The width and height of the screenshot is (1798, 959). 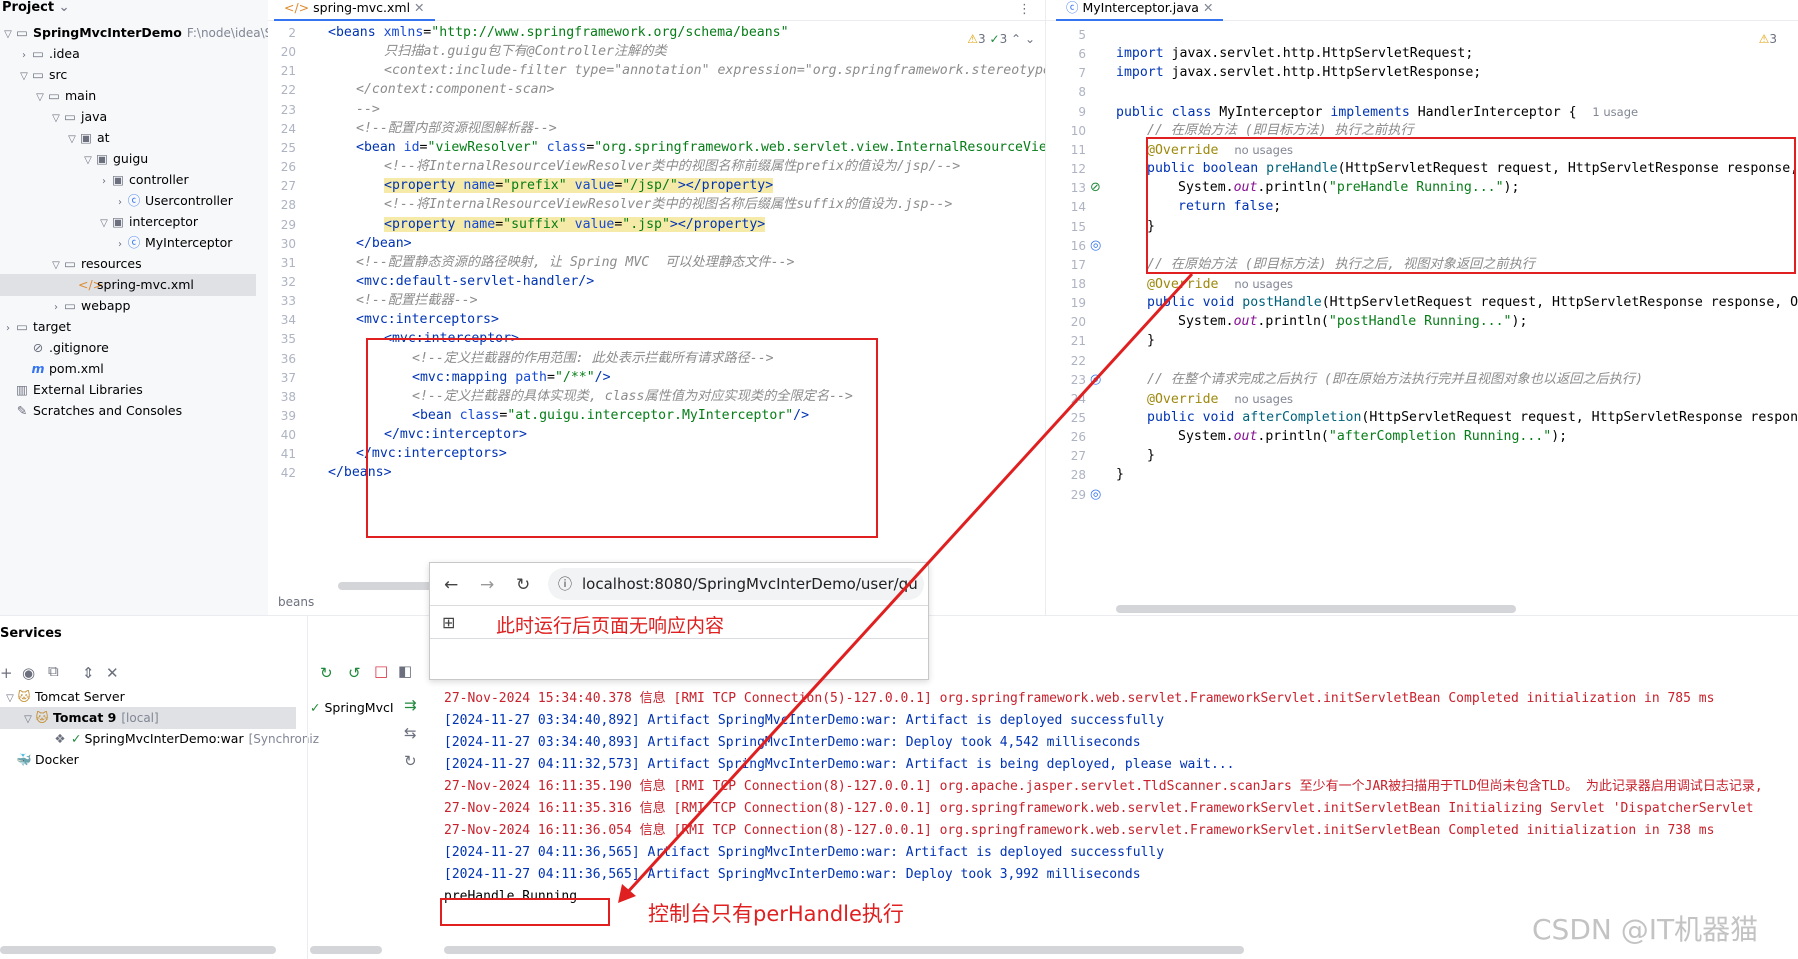 What do you see at coordinates (776, 914) in the screenshot?
I see `console-annotation: 控制台只有perHandle执行` at bounding box center [776, 914].